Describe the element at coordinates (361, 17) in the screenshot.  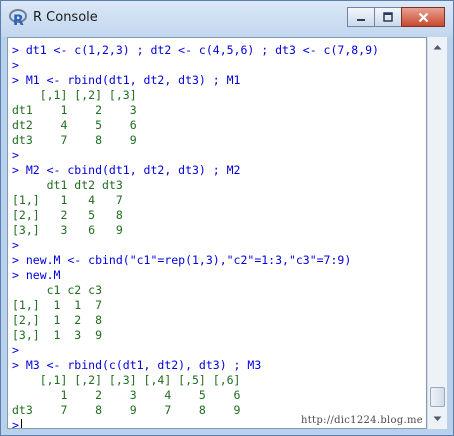
I see `minimize-button` at that location.